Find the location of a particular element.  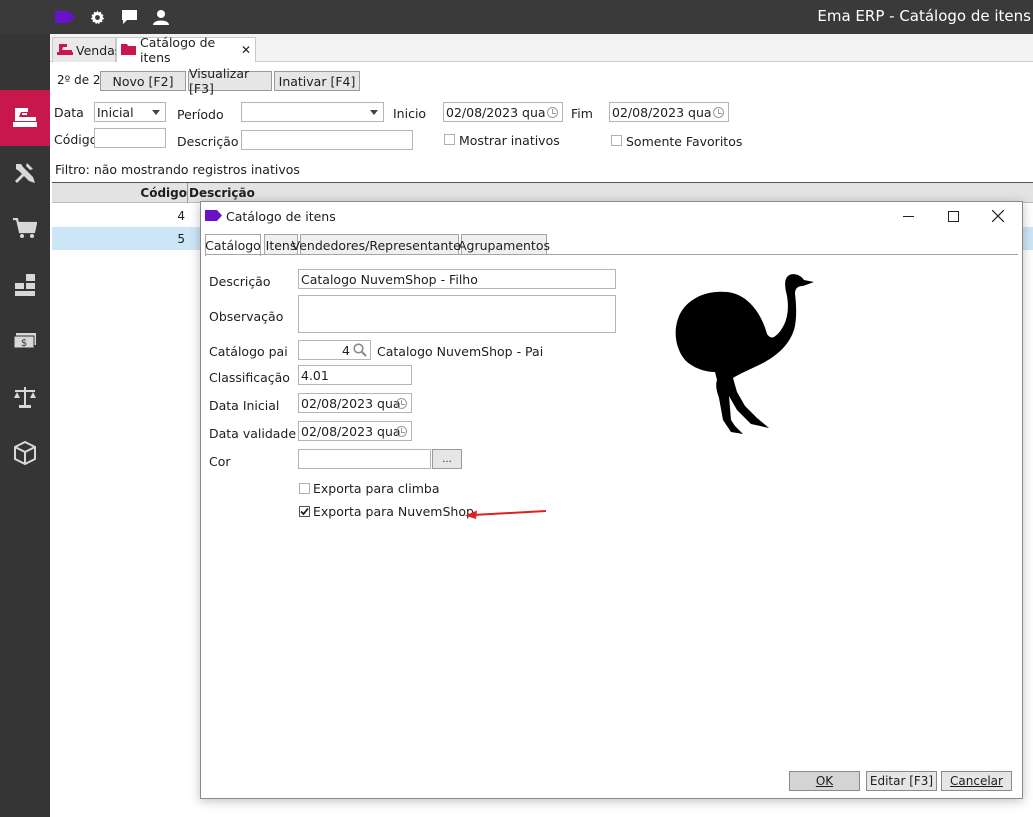

sales-register-icon is located at coordinates (25, 118).